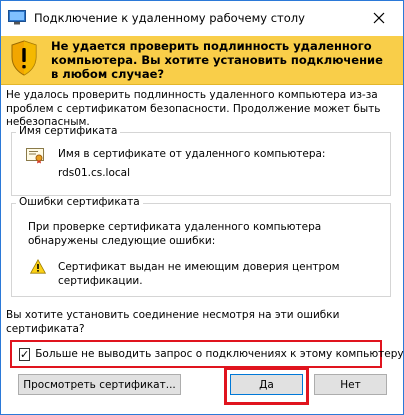 This screenshot has width=404, height=415. I want to click on title-bar: Подключение к удаленному рабочему столу, so click(202, 18).